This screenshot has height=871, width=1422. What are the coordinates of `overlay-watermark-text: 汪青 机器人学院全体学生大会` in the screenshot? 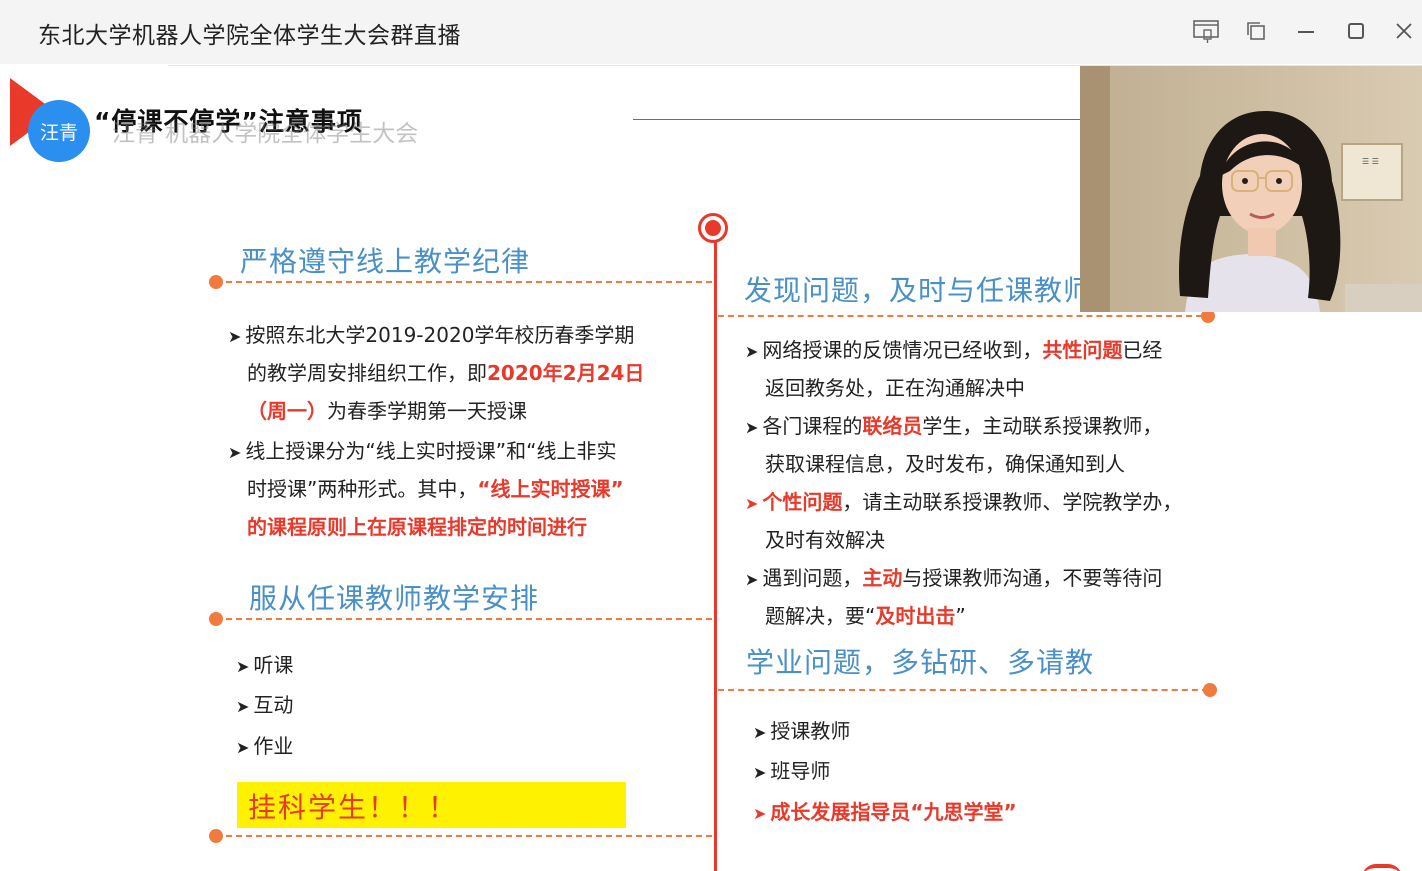 It's located at (265, 134).